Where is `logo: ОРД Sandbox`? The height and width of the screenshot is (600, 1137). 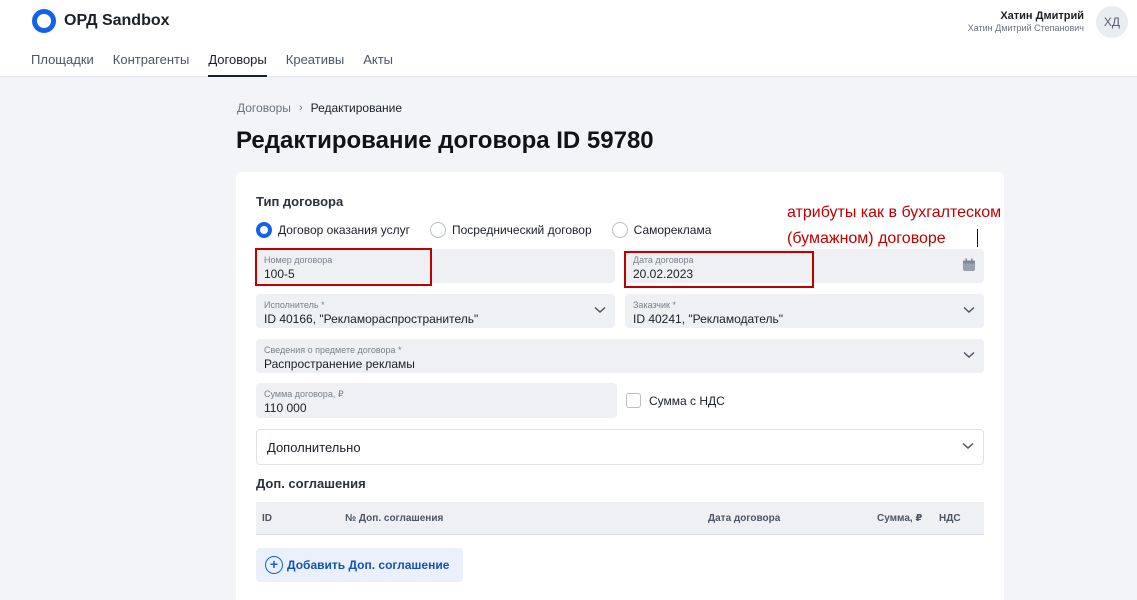 logo: ОРД Sandbox is located at coordinates (101, 21).